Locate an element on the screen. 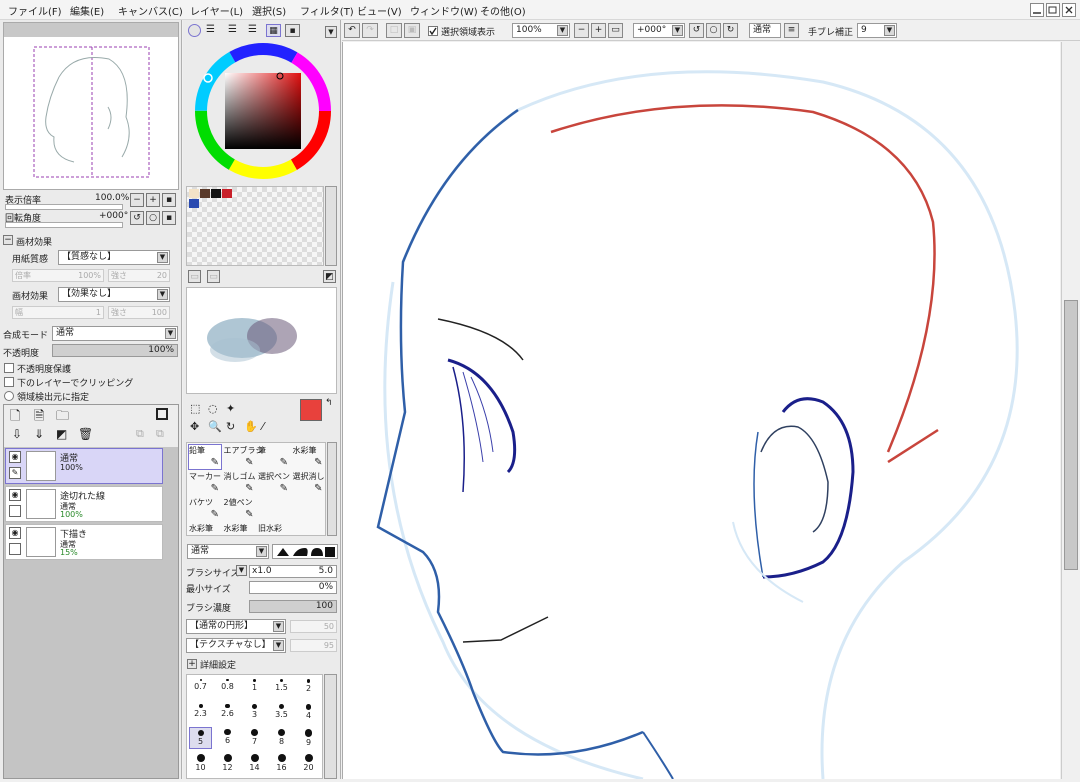  rotation-select: +000° ▼ is located at coordinates (659, 30).